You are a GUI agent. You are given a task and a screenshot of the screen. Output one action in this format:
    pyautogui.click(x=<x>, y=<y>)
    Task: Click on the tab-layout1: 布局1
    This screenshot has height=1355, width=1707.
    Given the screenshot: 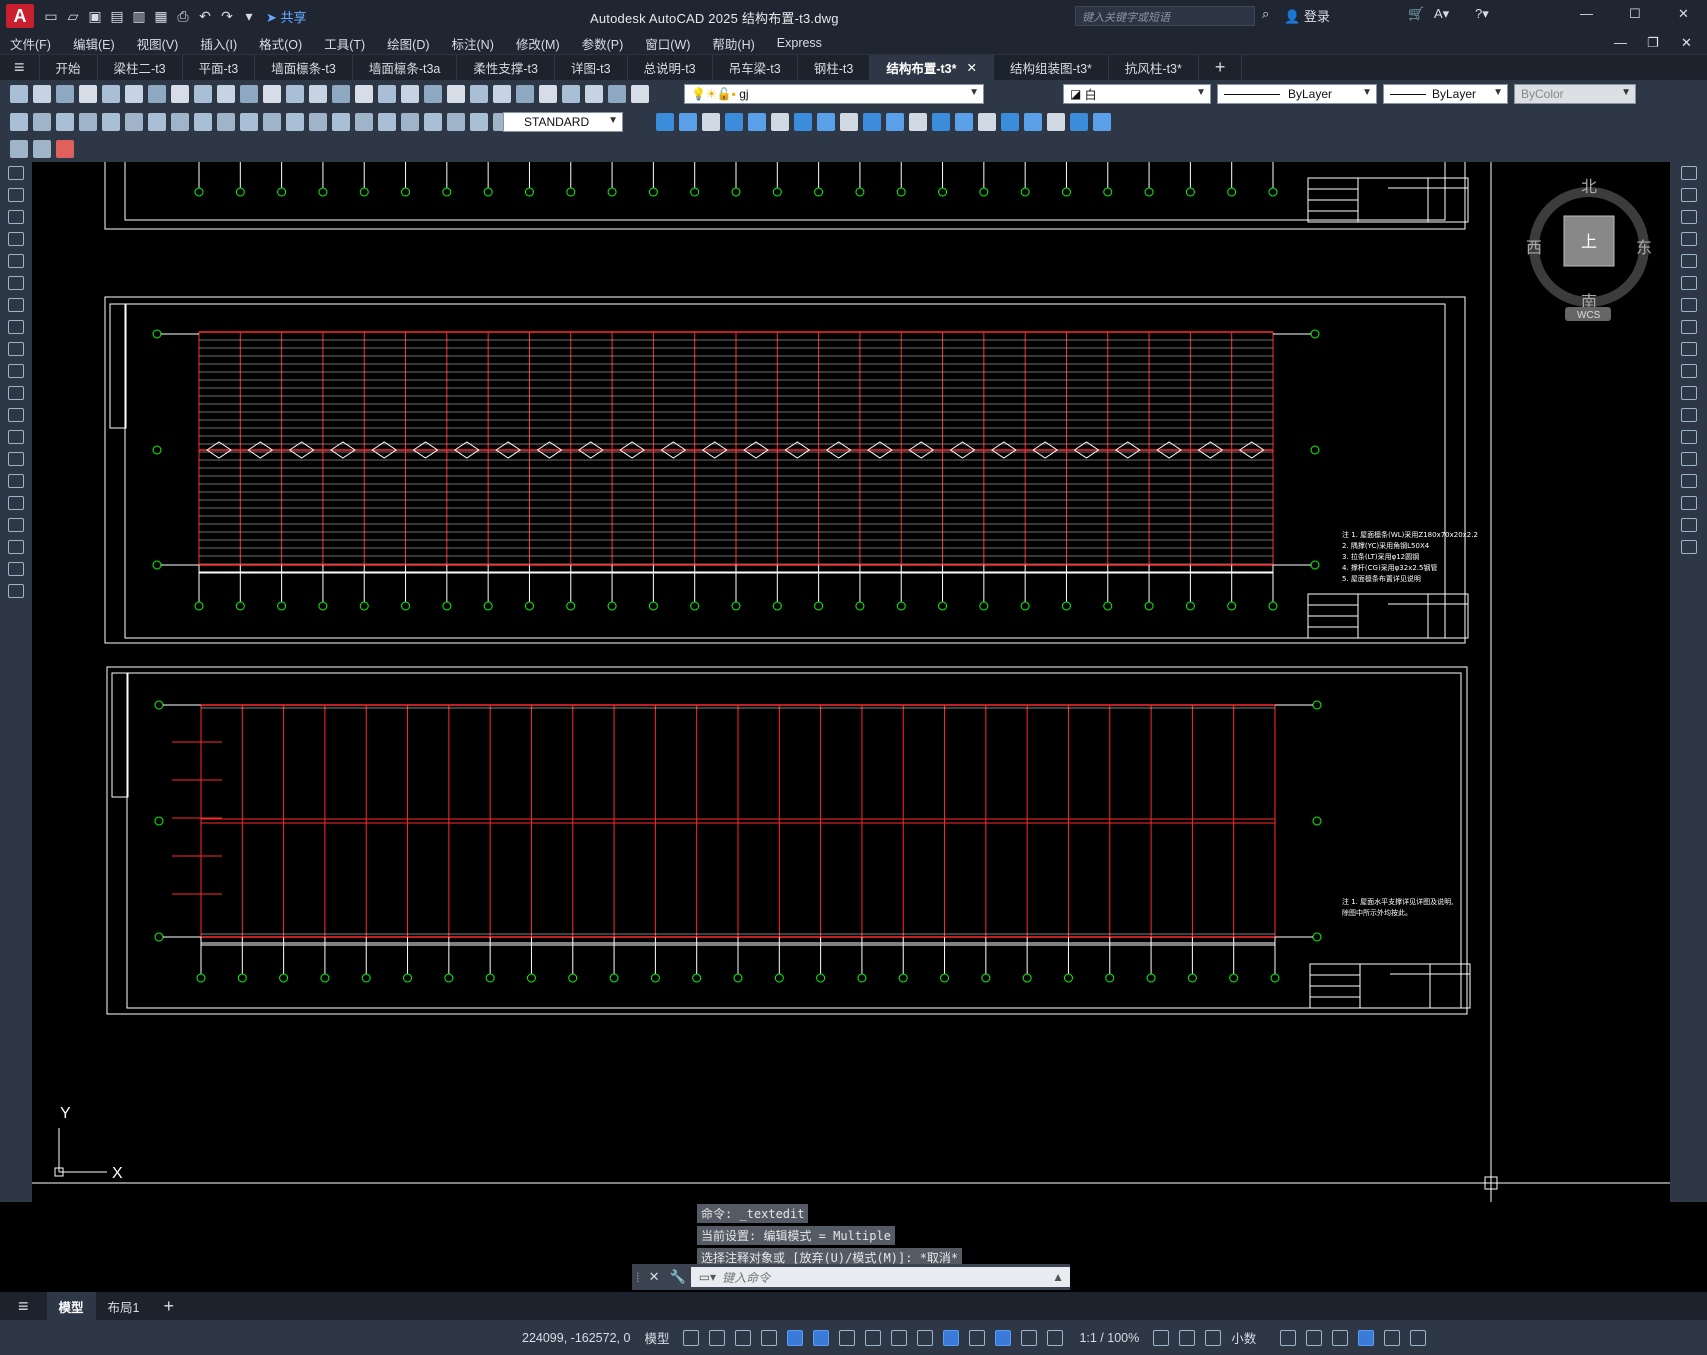 What is the action you would take?
    pyautogui.click(x=124, y=1306)
    